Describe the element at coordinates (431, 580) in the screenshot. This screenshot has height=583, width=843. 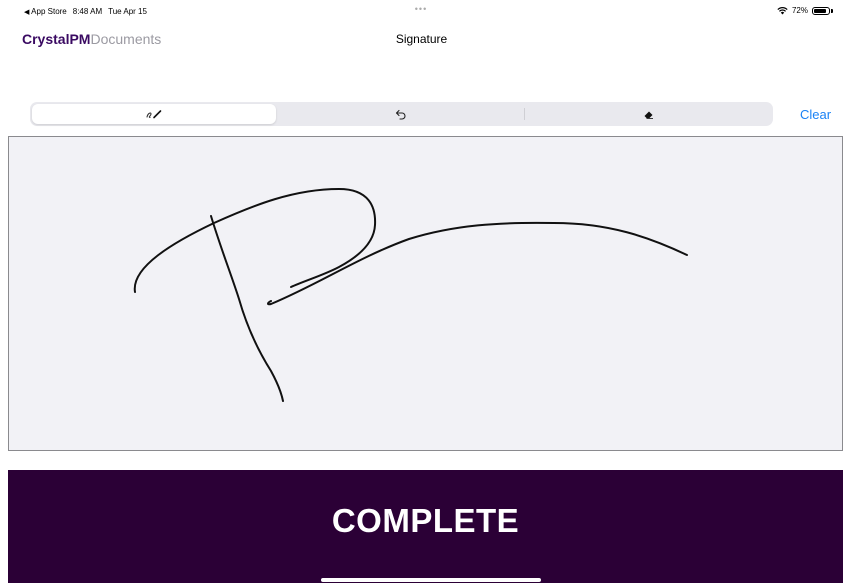
I see `home-indicator` at that location.